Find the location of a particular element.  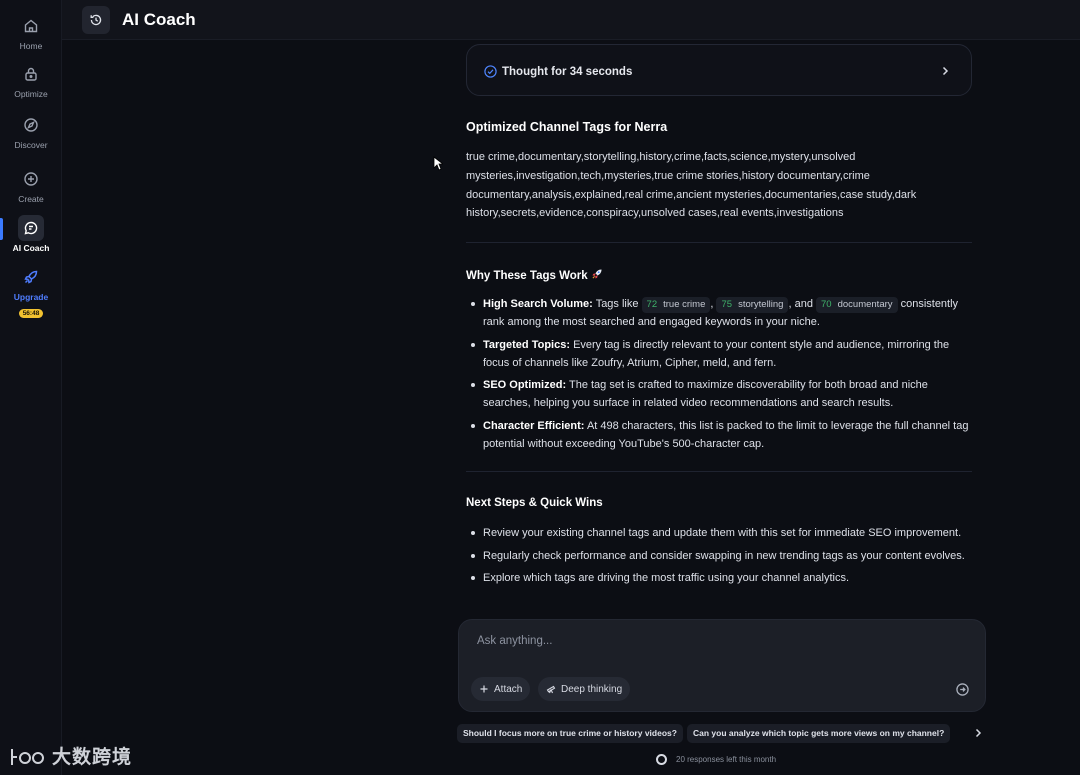

tag-score: 75 is located at coordinates (727, 304).